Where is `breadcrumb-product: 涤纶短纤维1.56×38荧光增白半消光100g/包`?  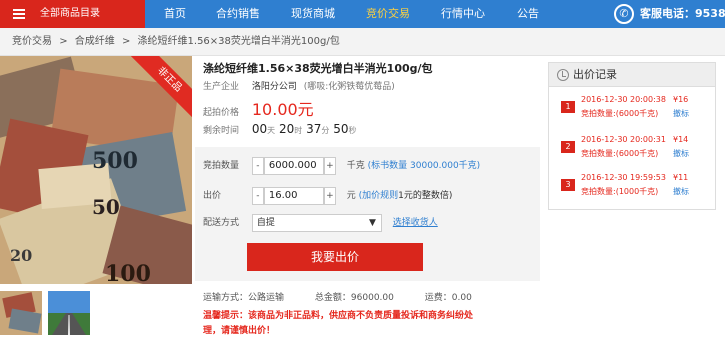
breadcrumb-product: 涤纶短纤维1.56×38荧光增白半消光100g/包 is located at coordinates (238, 41).